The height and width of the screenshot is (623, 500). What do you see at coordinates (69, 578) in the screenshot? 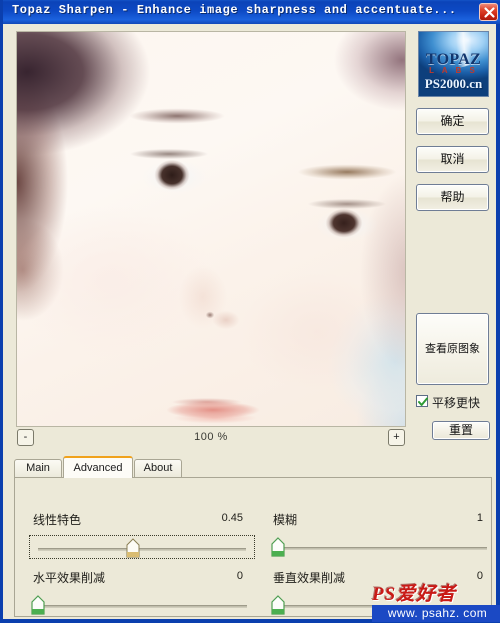
I see `slider-label: 水平效果削减` at bounding box center [69, 578].